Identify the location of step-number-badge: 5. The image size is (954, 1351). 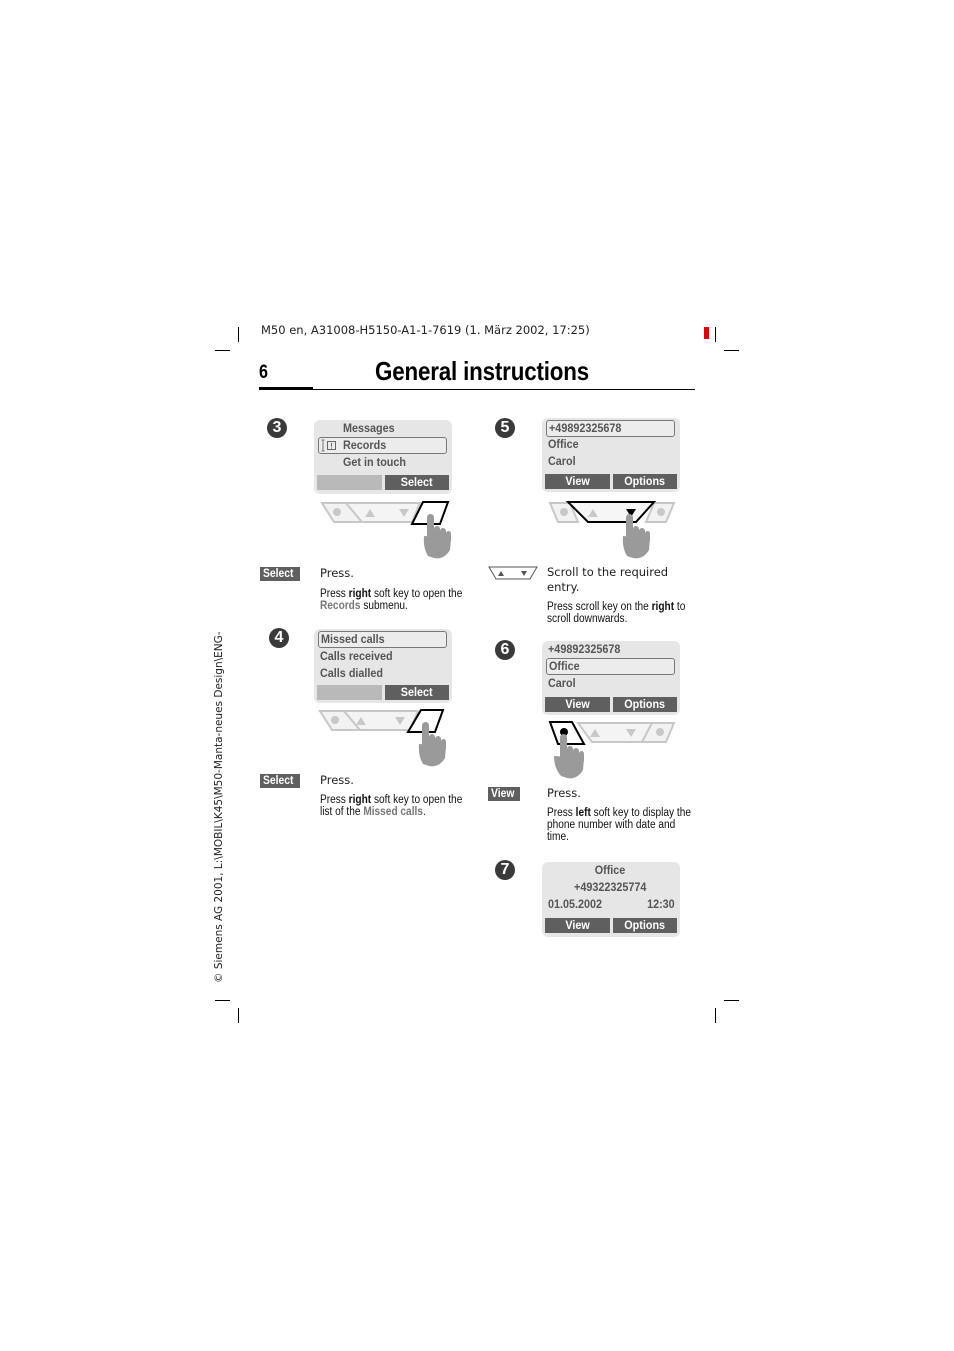
(505, 428).